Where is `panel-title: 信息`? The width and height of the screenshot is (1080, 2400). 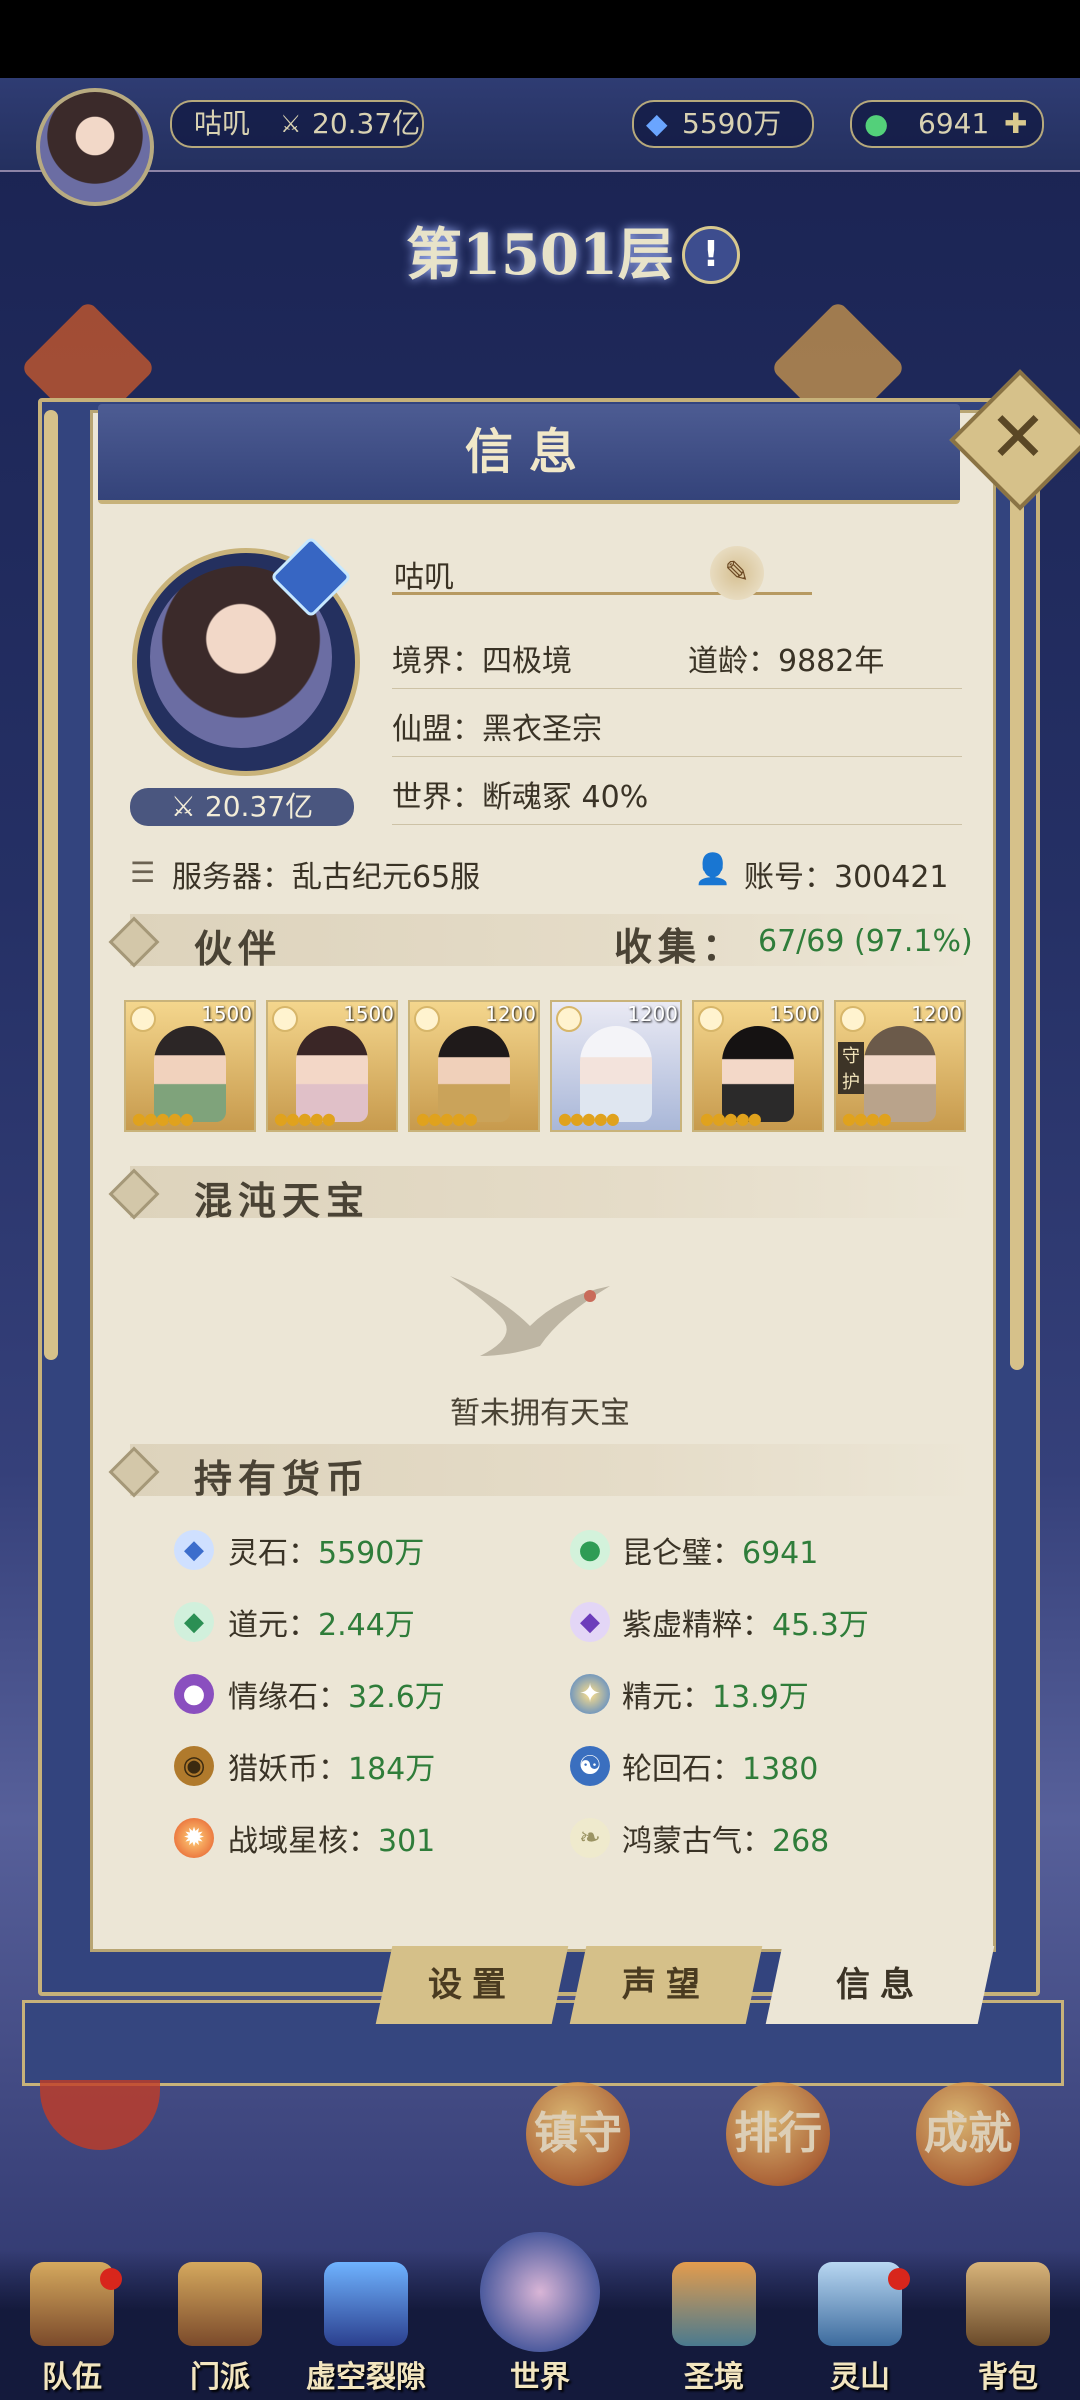 panel-title: 信息 is located at coordinates (529, 454).